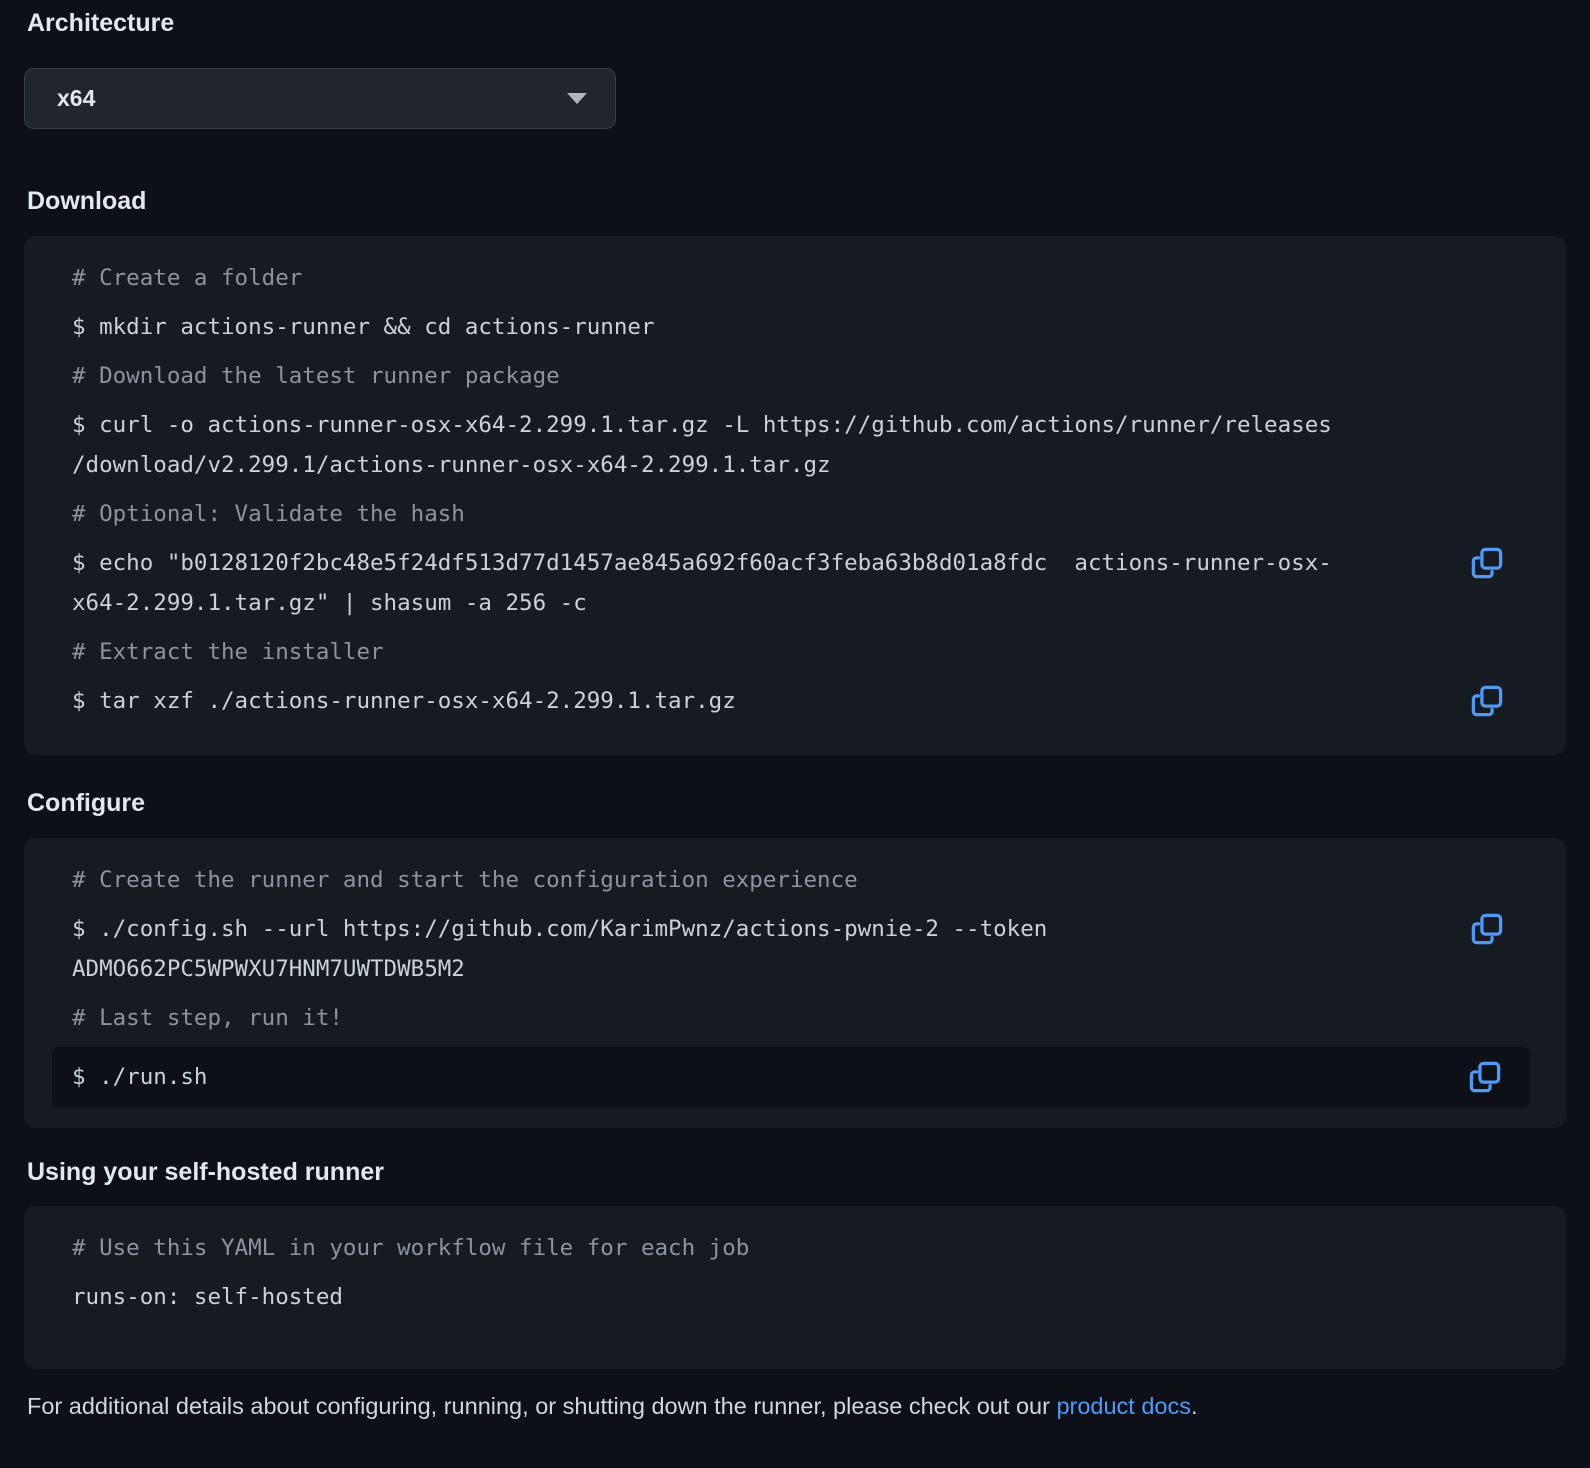 This screenshot has height=1468, width=1590. What do you see at coordinates (795, 1297) in the screenshot?
I see `code-command-line: runs-on: self-hosted` at bounding box center [795, 1297].